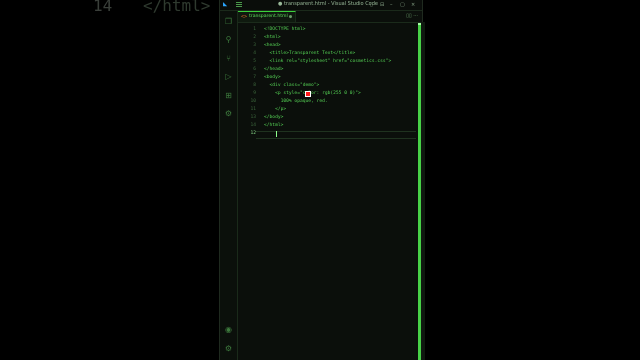  Describe the element at coordinates (254, 69) in the screenshot. I see `line-number: 6` at that location.